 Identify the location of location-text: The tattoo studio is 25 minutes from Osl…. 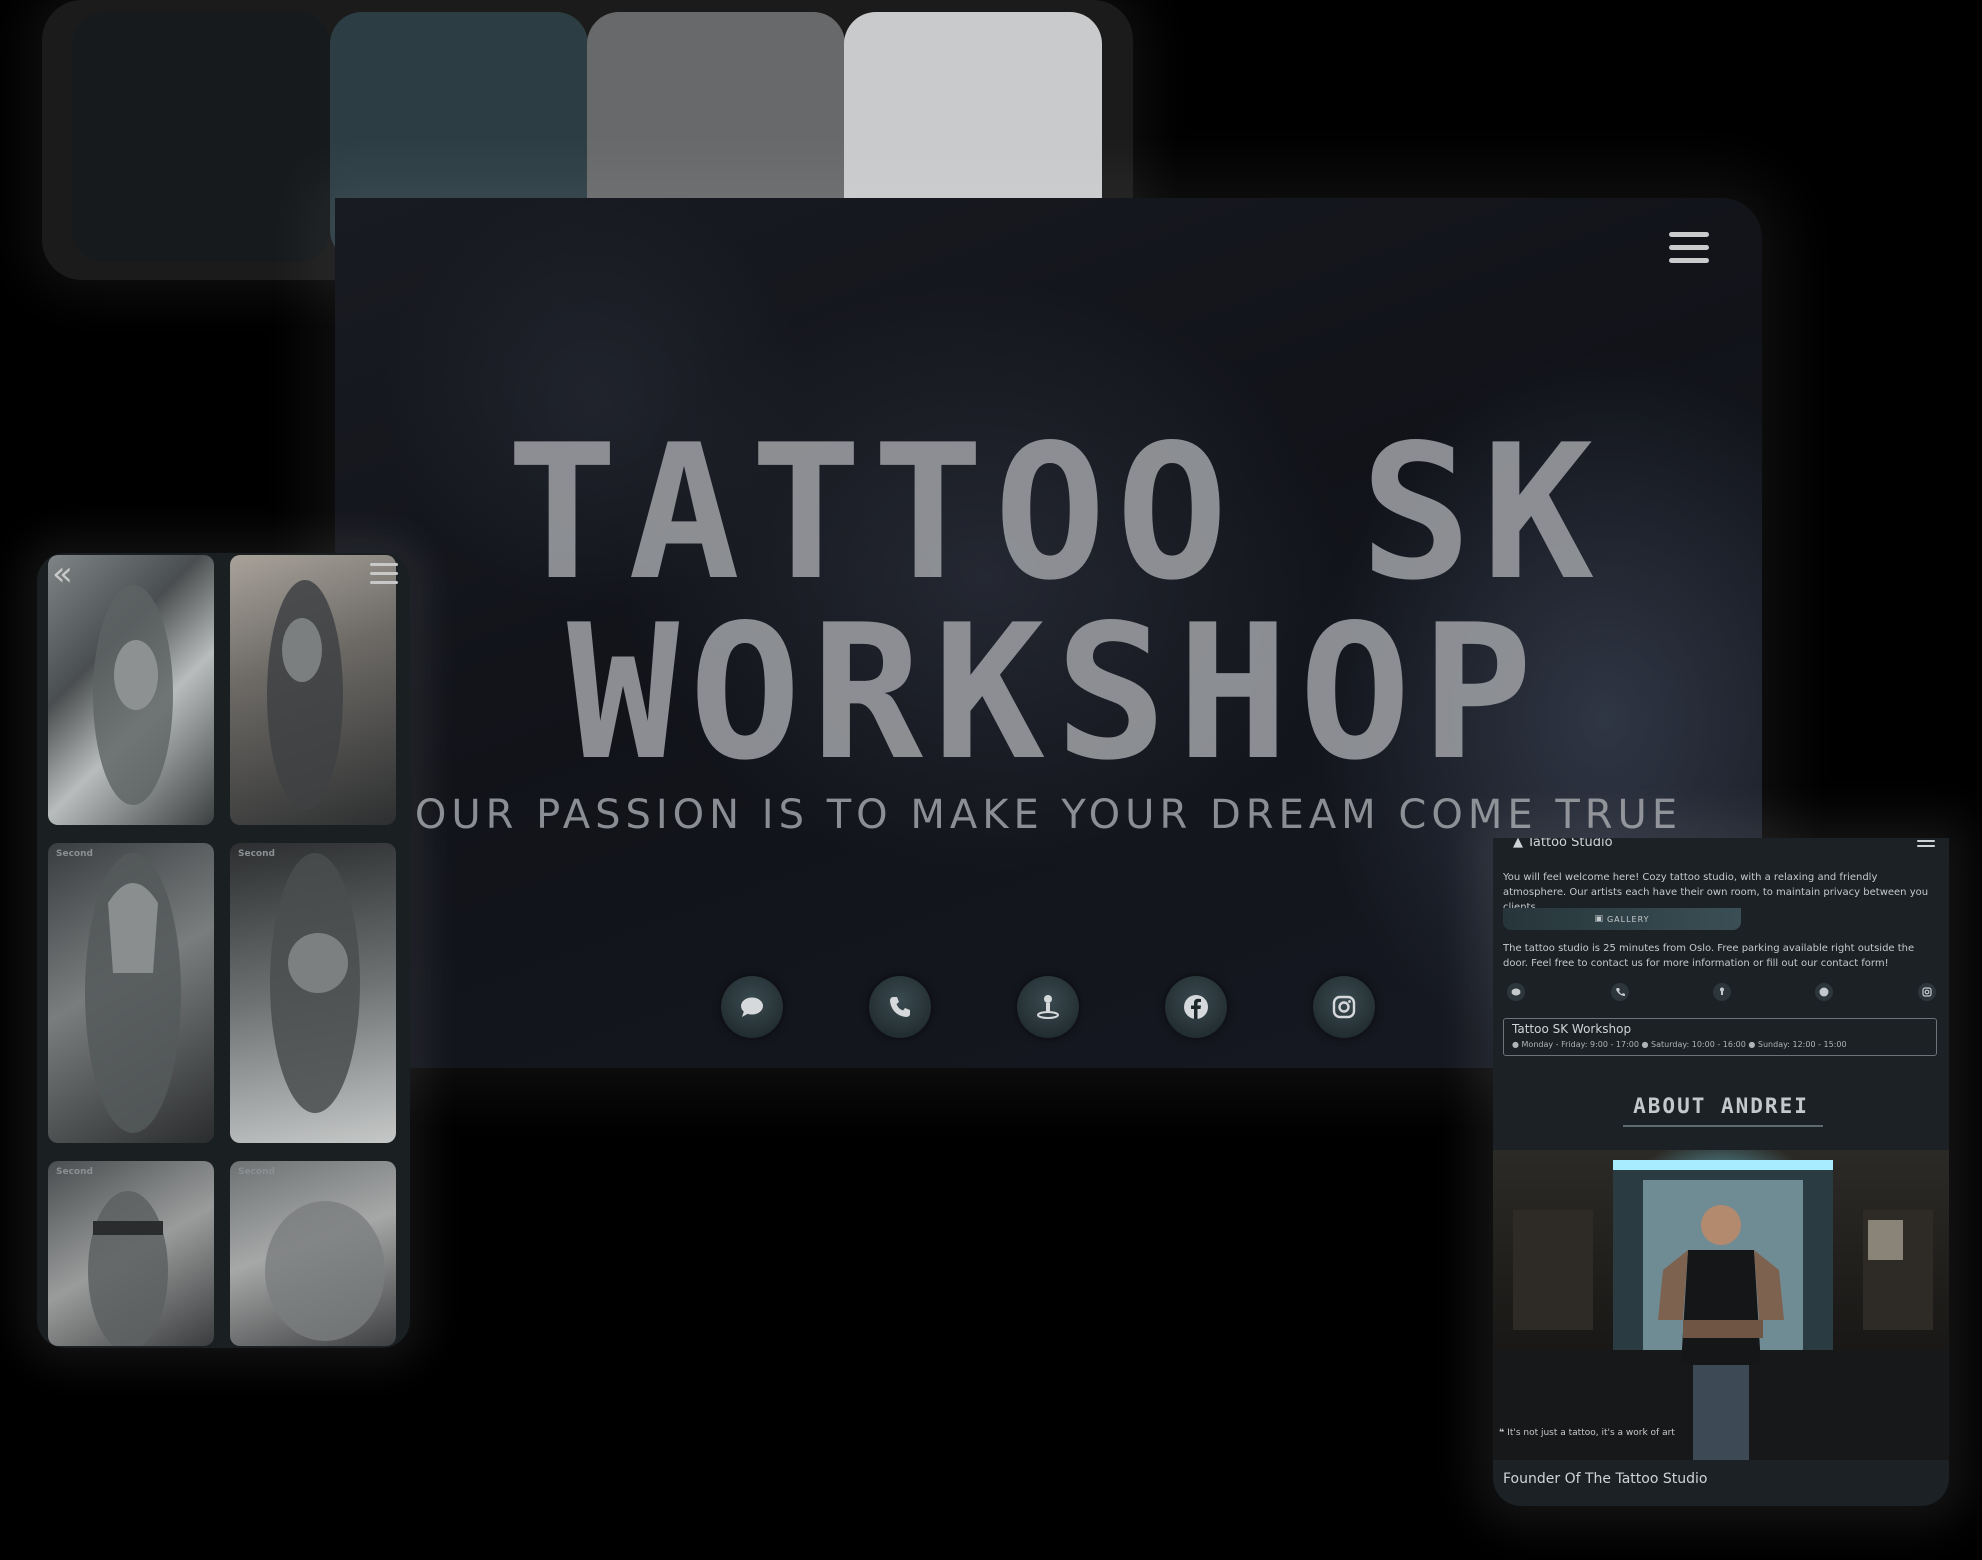
(1709, 956).